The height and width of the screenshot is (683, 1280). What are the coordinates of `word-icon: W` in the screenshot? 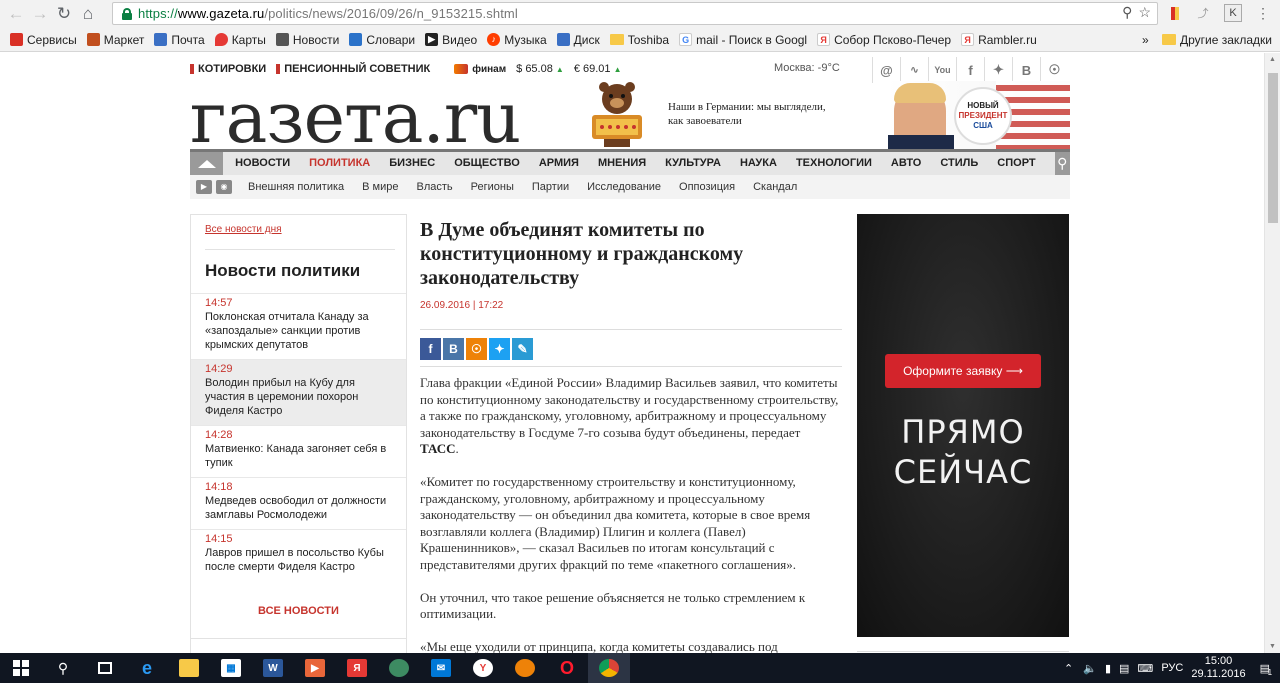 It's located at (273, 668).